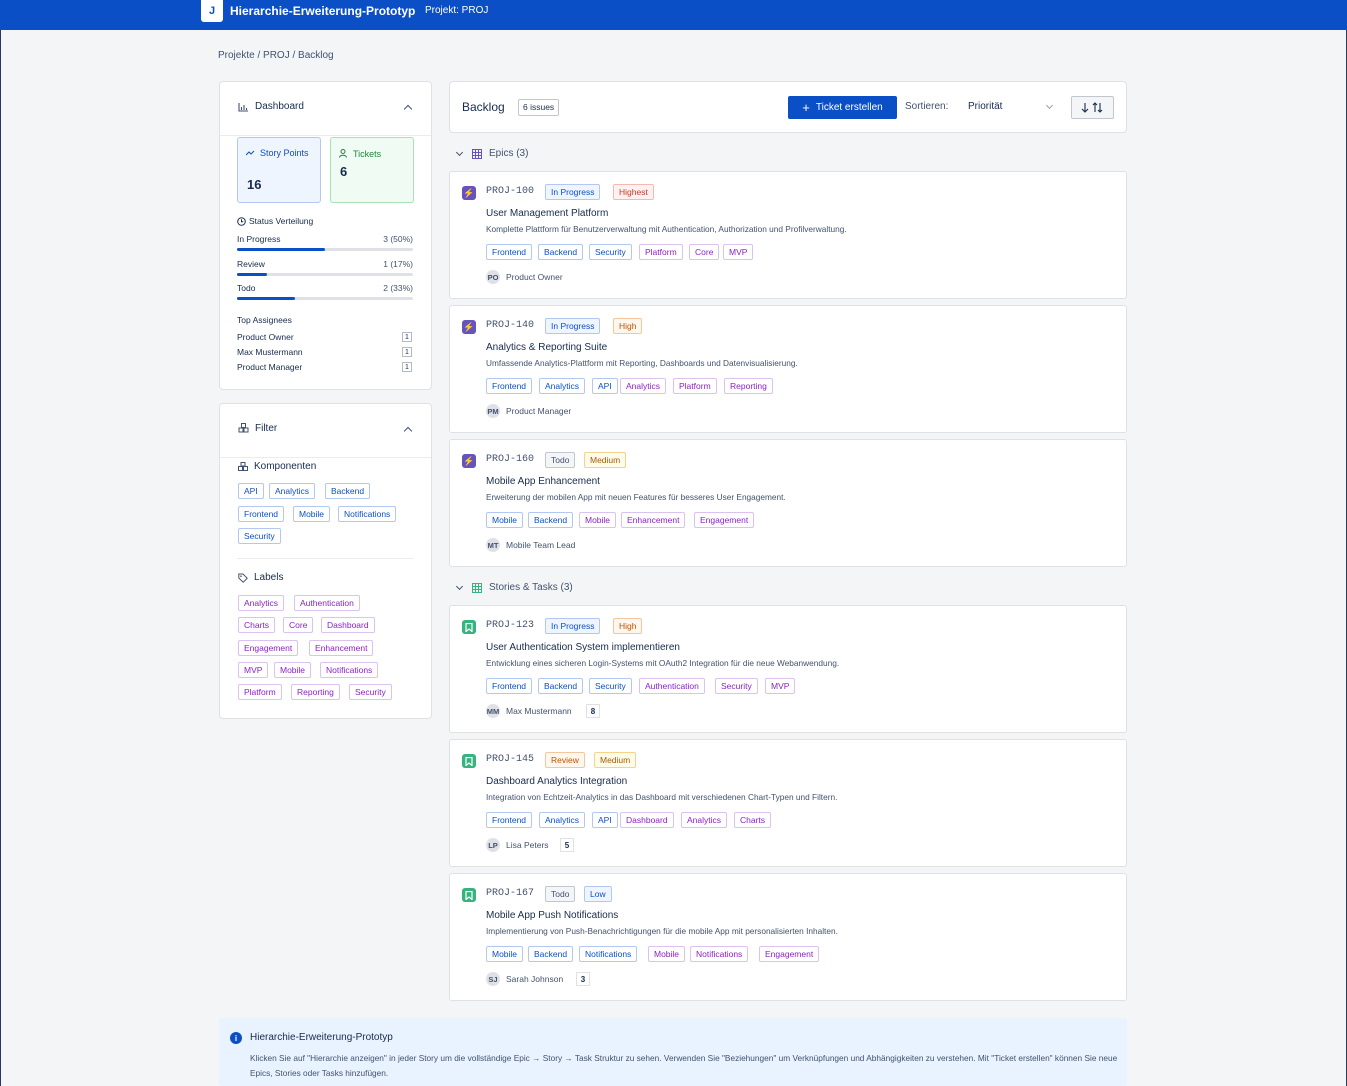 The height and width of the screenshot is (1086, 1347). I want to click on ticket-title: Mobile App Push Notifications, so click(552, 915).